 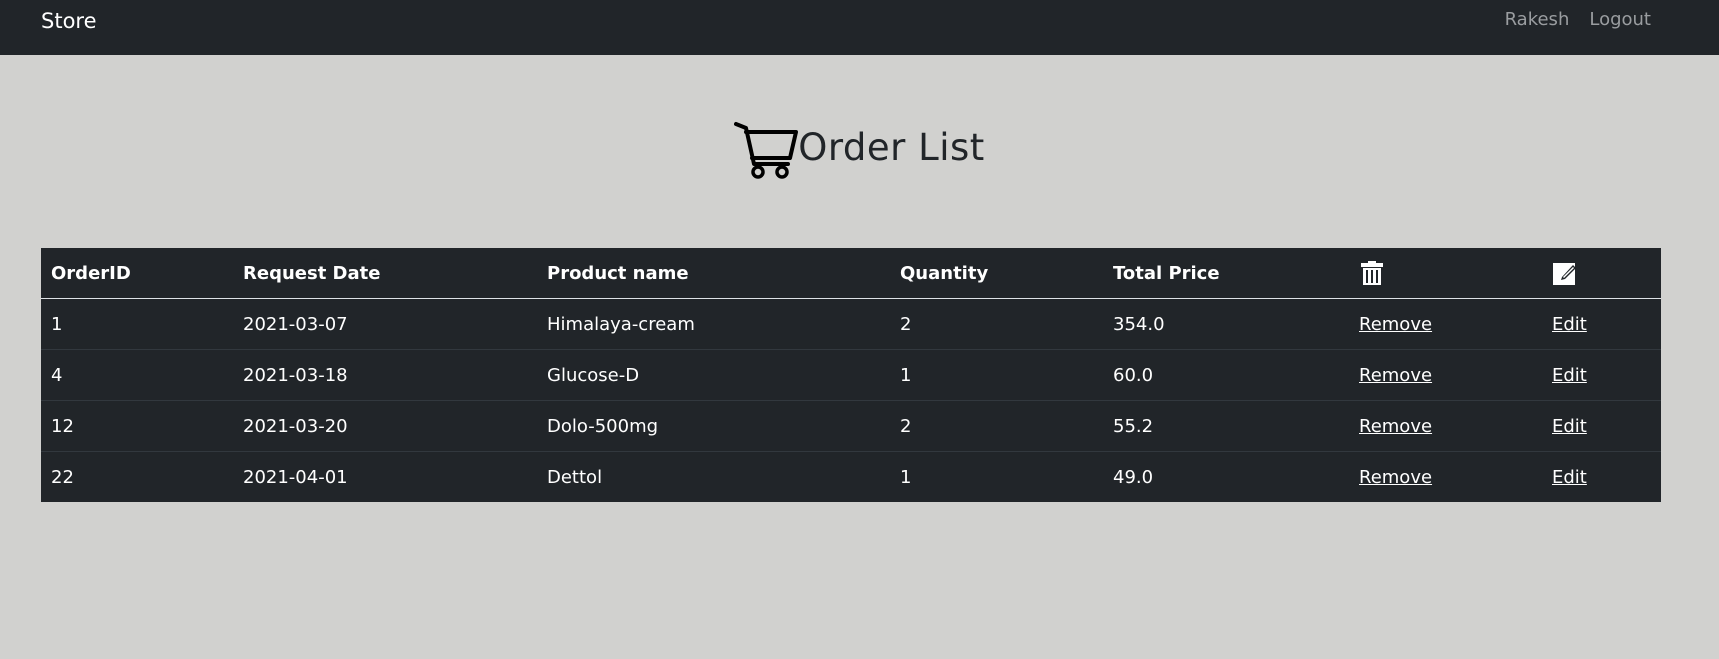 I want to click on navbar: Store Rakesh Logout, so click(x=859, y=27).